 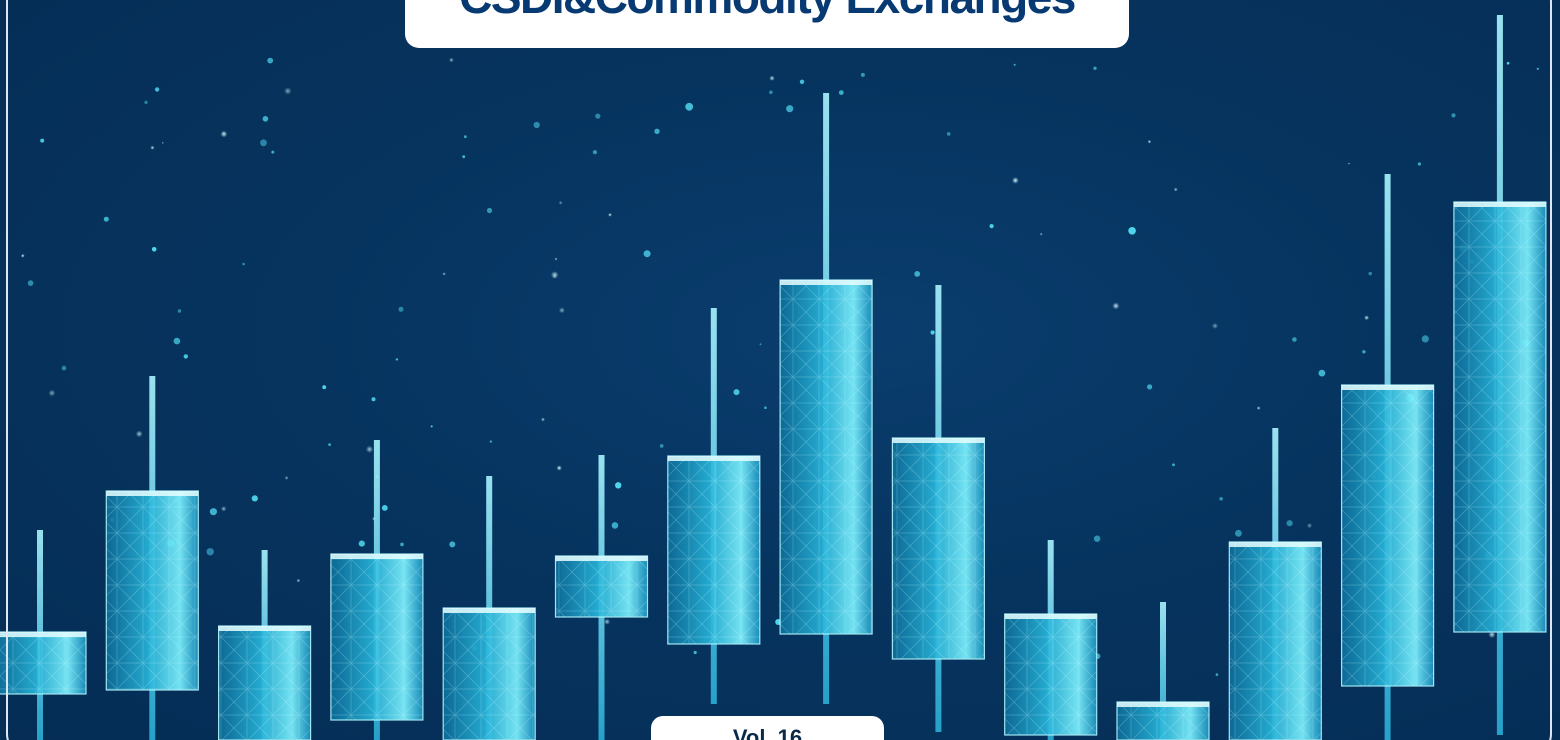 I want to click on volume-label: Vol. 16, so click(x=767, y=732).